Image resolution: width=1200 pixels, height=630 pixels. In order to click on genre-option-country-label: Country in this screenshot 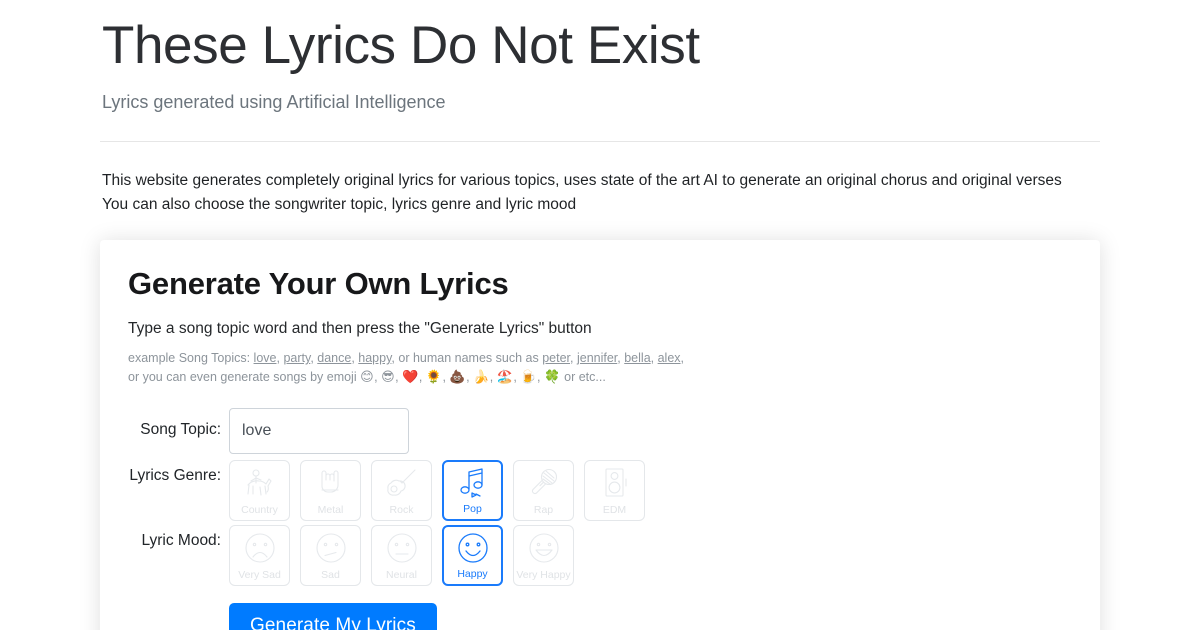, I will do `click(259, 509)`.